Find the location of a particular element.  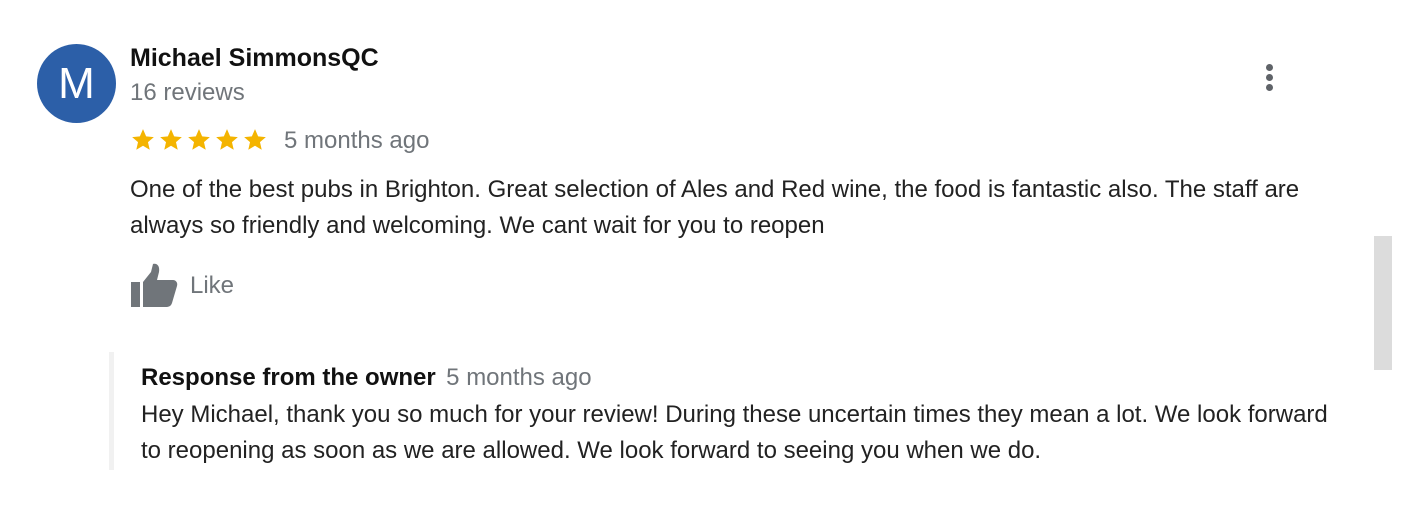

owner-response-title: Response from the owner is located at coordinates (288, 377).